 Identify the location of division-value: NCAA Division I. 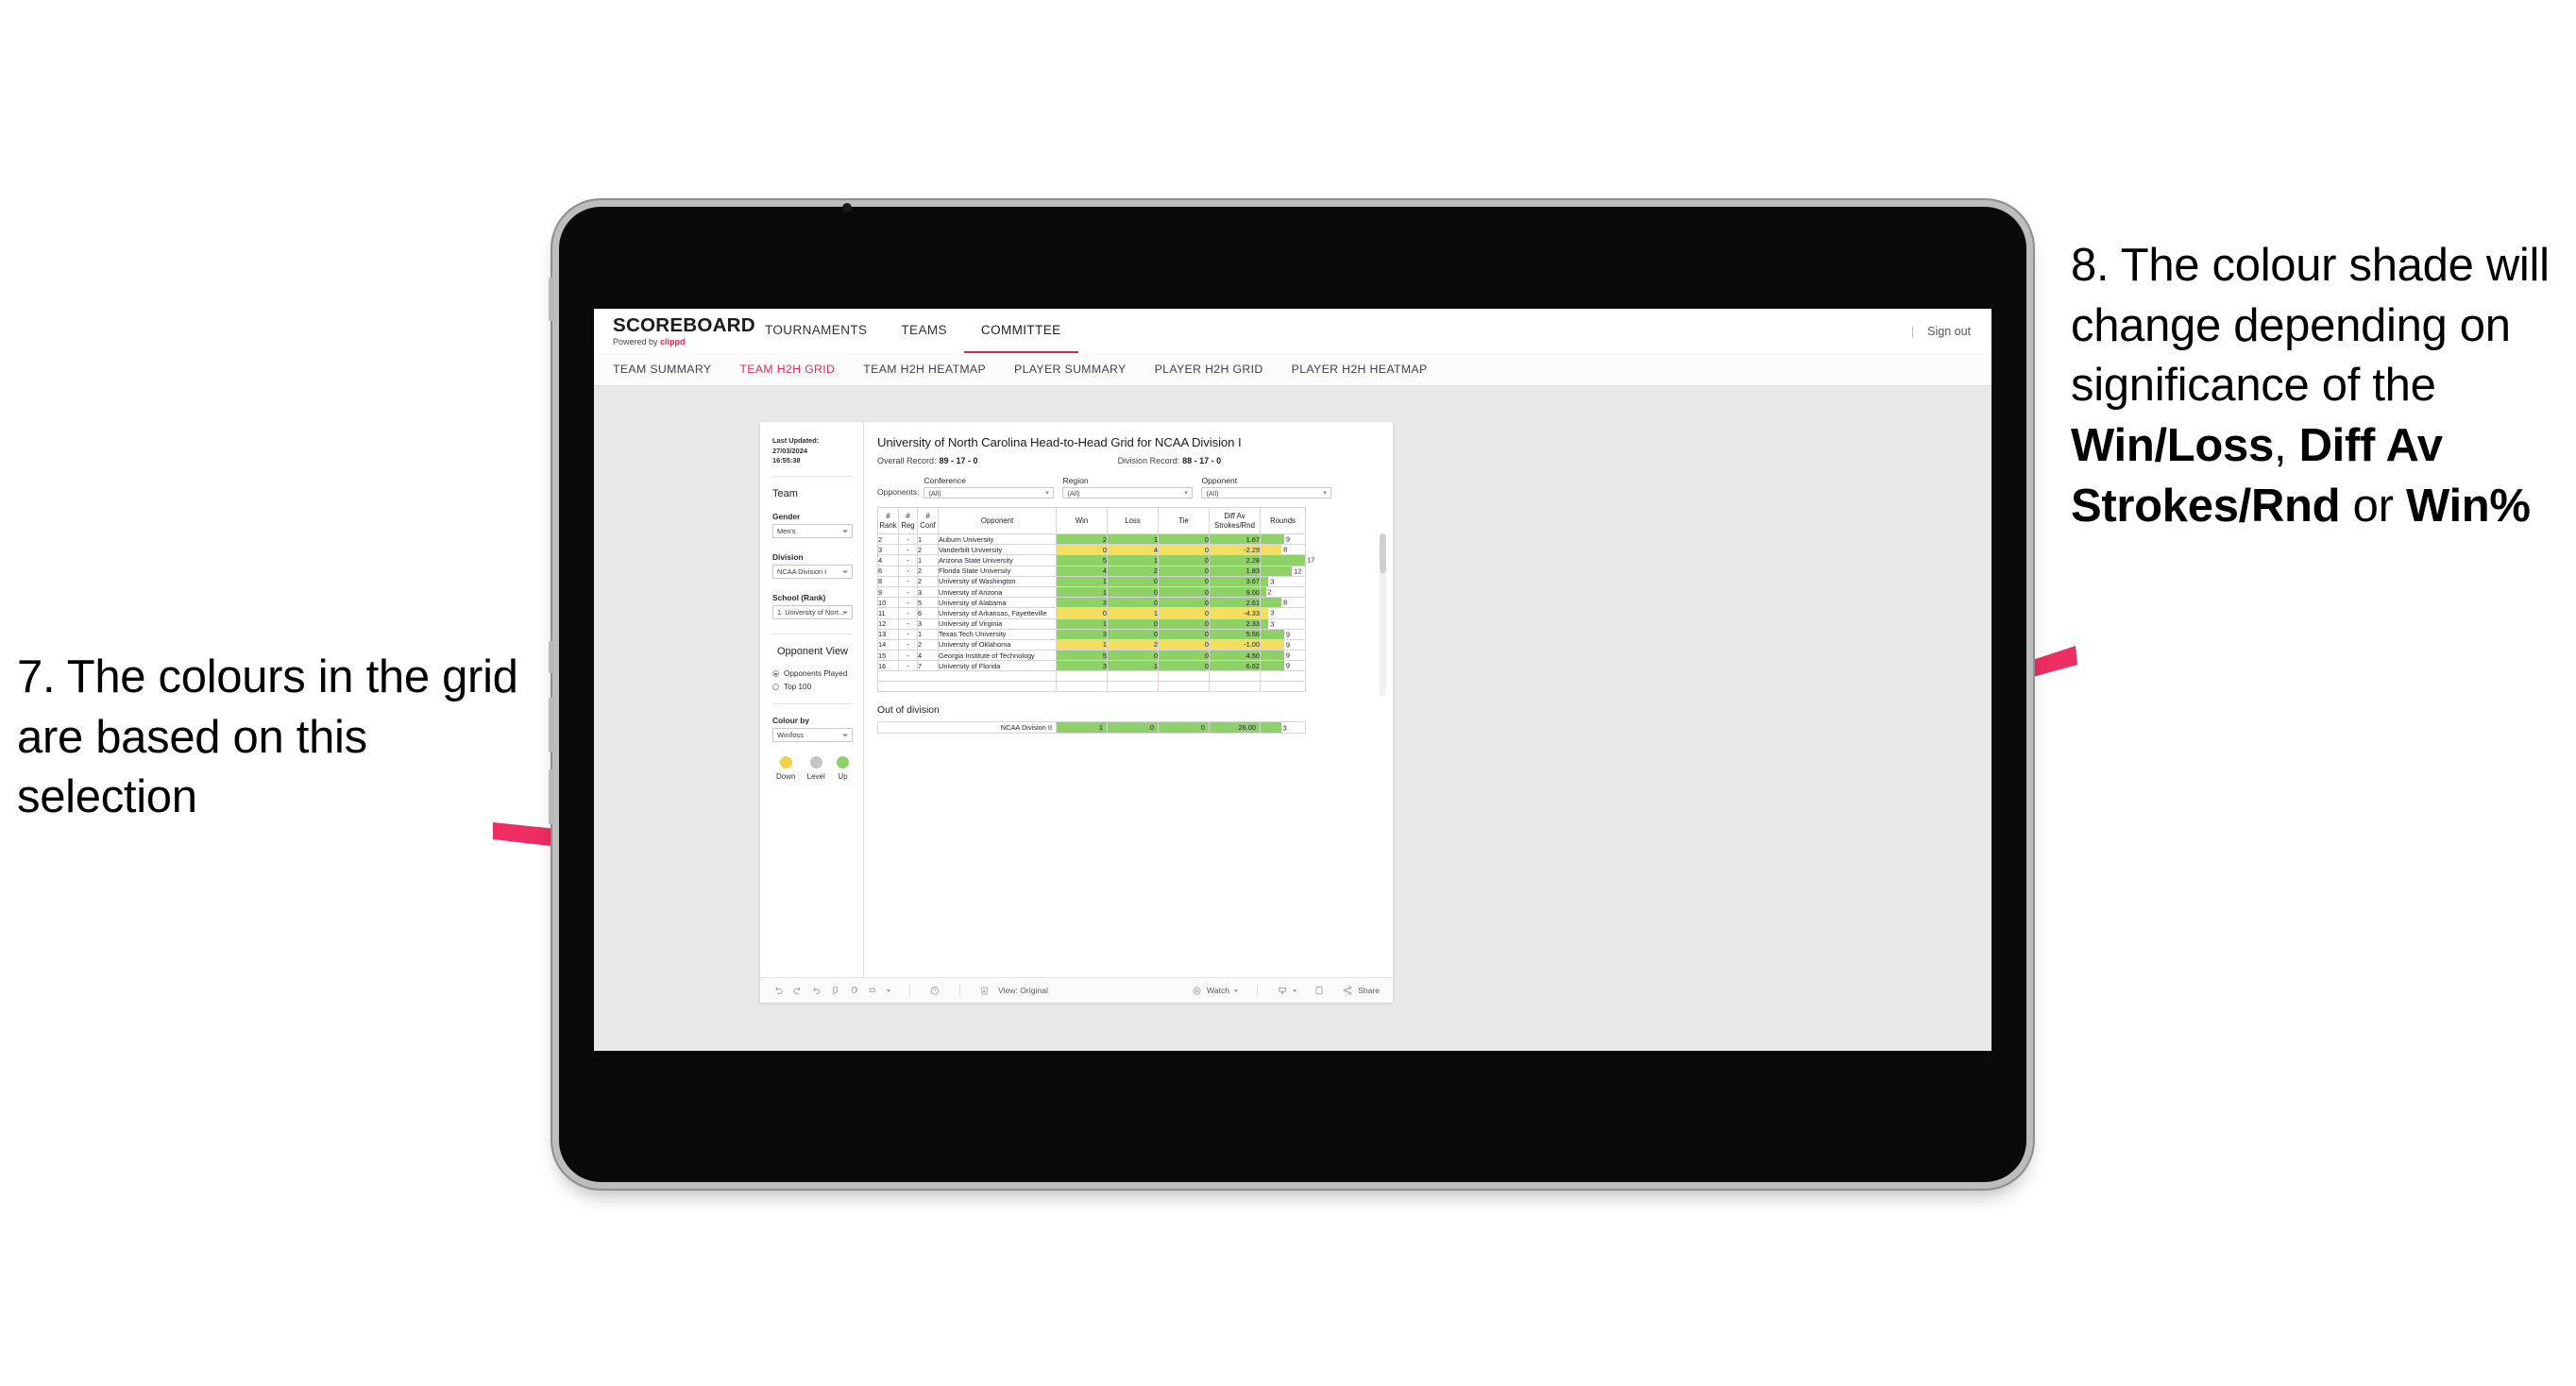
(802, 572).